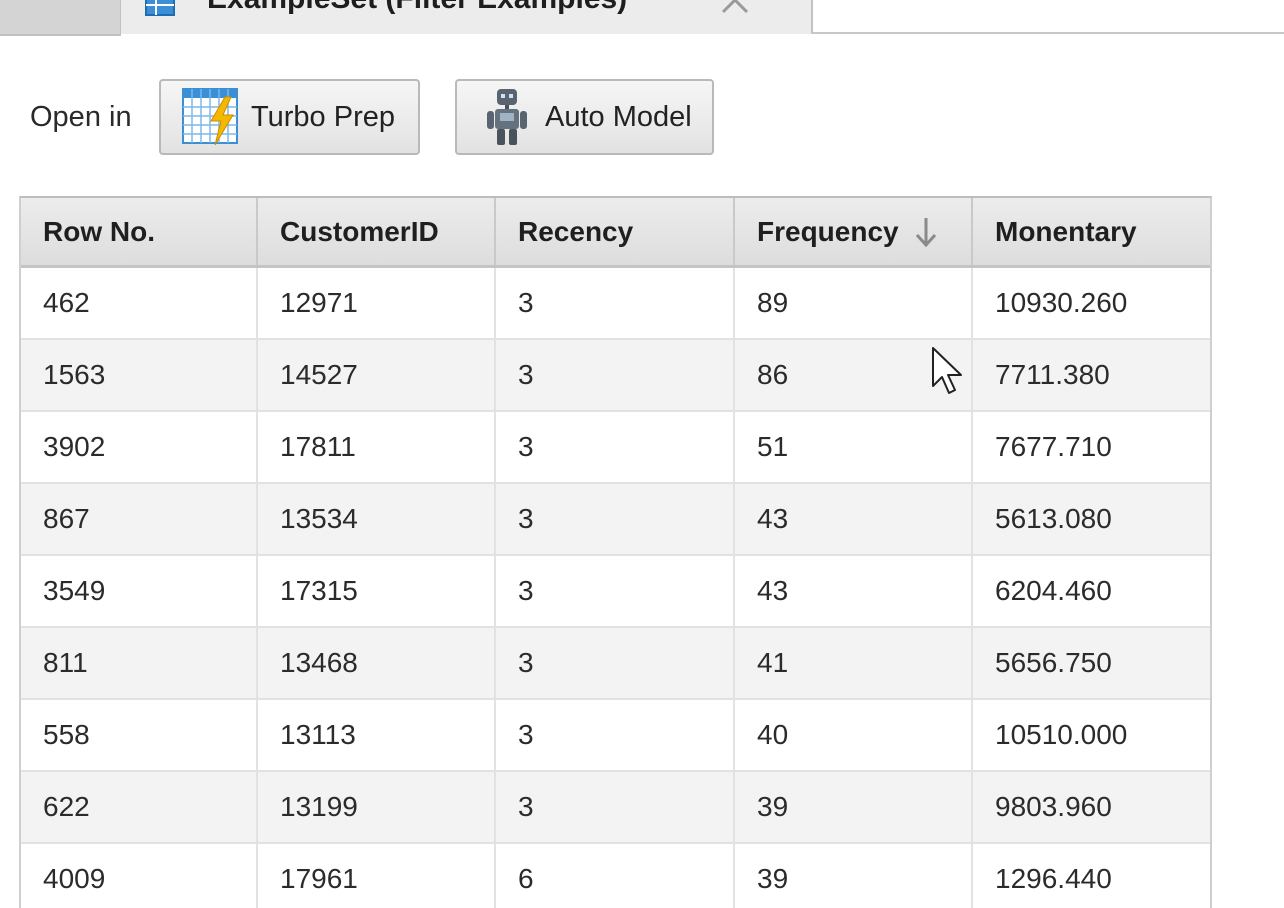 The width and height of the screenshot is (1284, 908). I want to click on turbo-prep-button: Turbo Prep, so click(289, 117).